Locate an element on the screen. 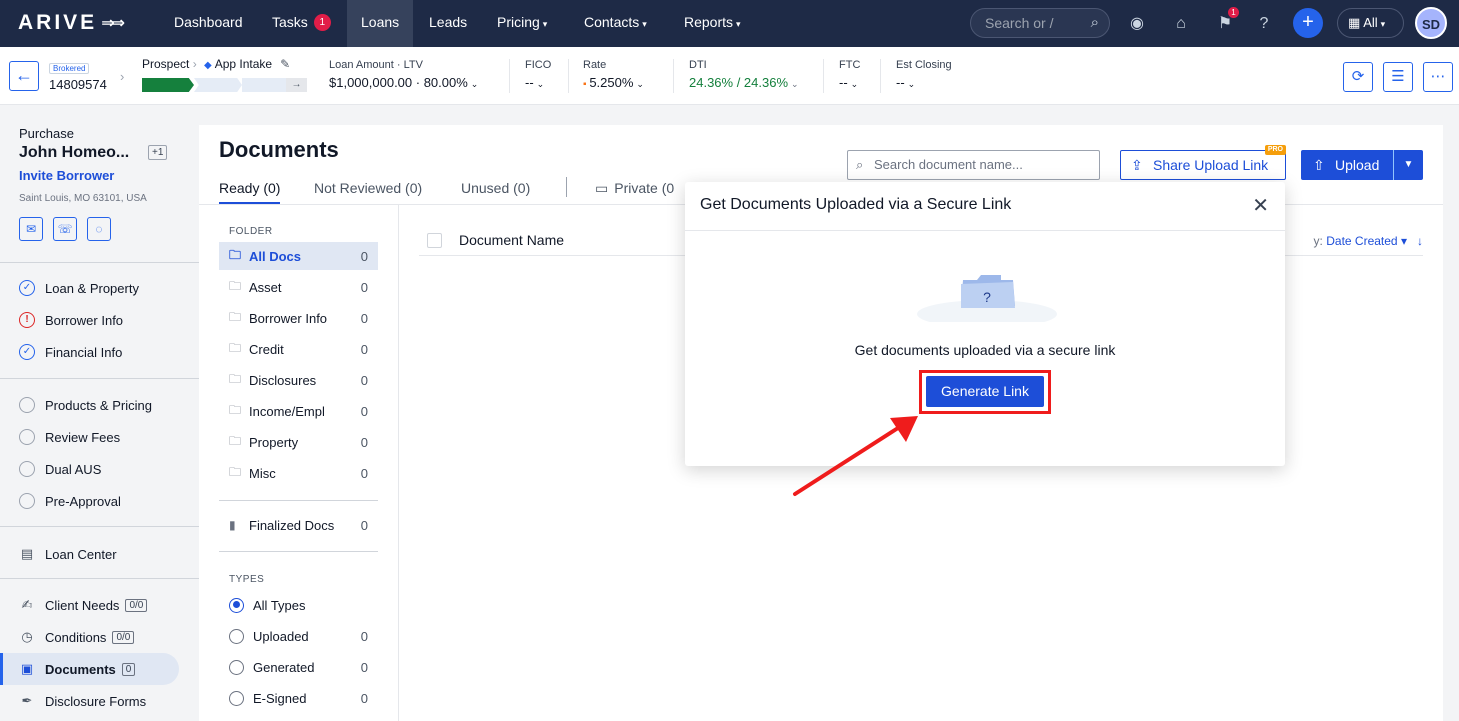 This screenshot has width=1459, height=721. folder-property: 🗀 Property 0 is located at coordinates (298, 442).